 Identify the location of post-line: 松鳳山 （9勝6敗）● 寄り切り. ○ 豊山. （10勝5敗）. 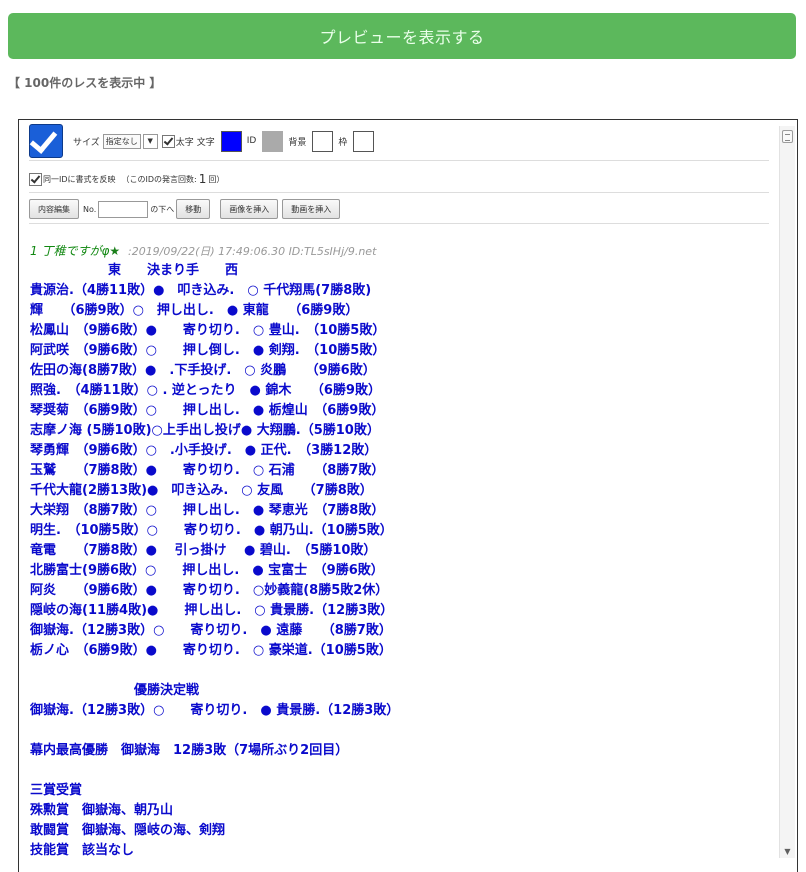
(208, 330).